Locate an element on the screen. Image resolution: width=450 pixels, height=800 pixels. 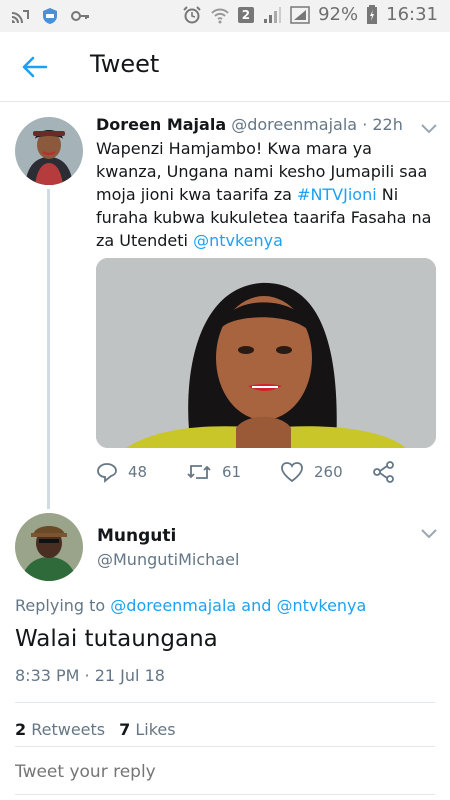
replying-user-1: @doreenmajala is located at coordinates (173, 605).